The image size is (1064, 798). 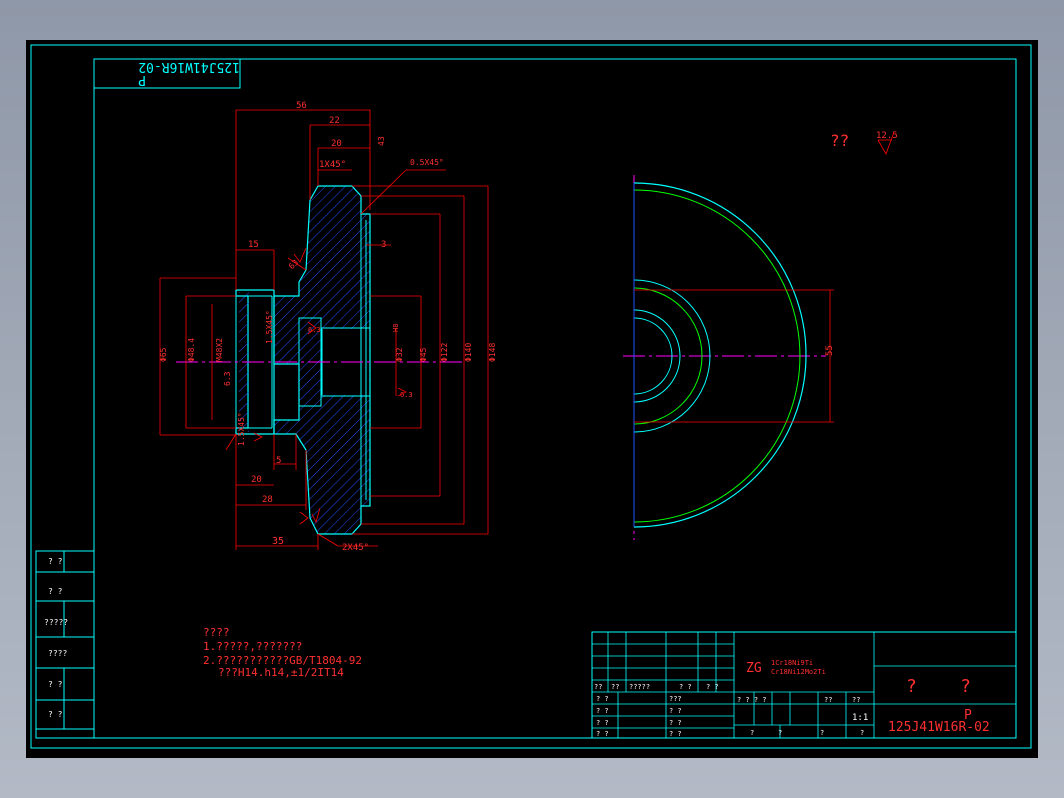 I want to click on dim-5: 5, so click(x=278, y=461).